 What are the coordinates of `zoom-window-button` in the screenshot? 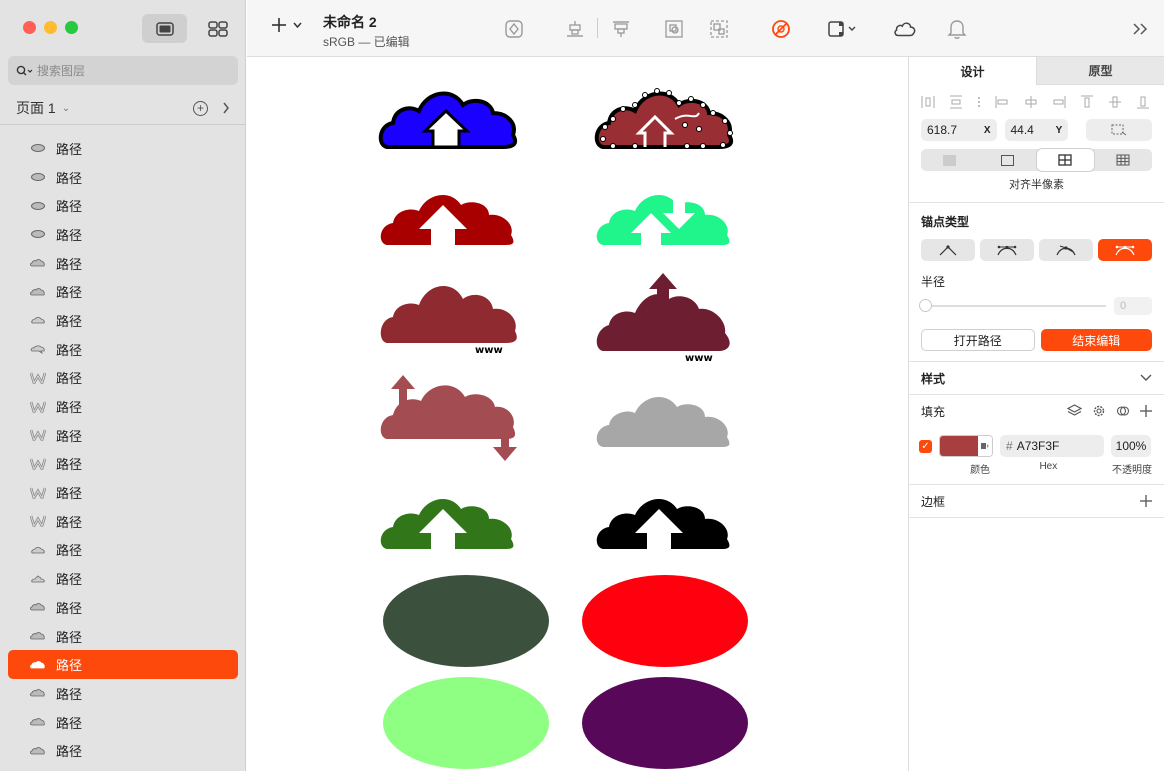 It's located at (71, 27).